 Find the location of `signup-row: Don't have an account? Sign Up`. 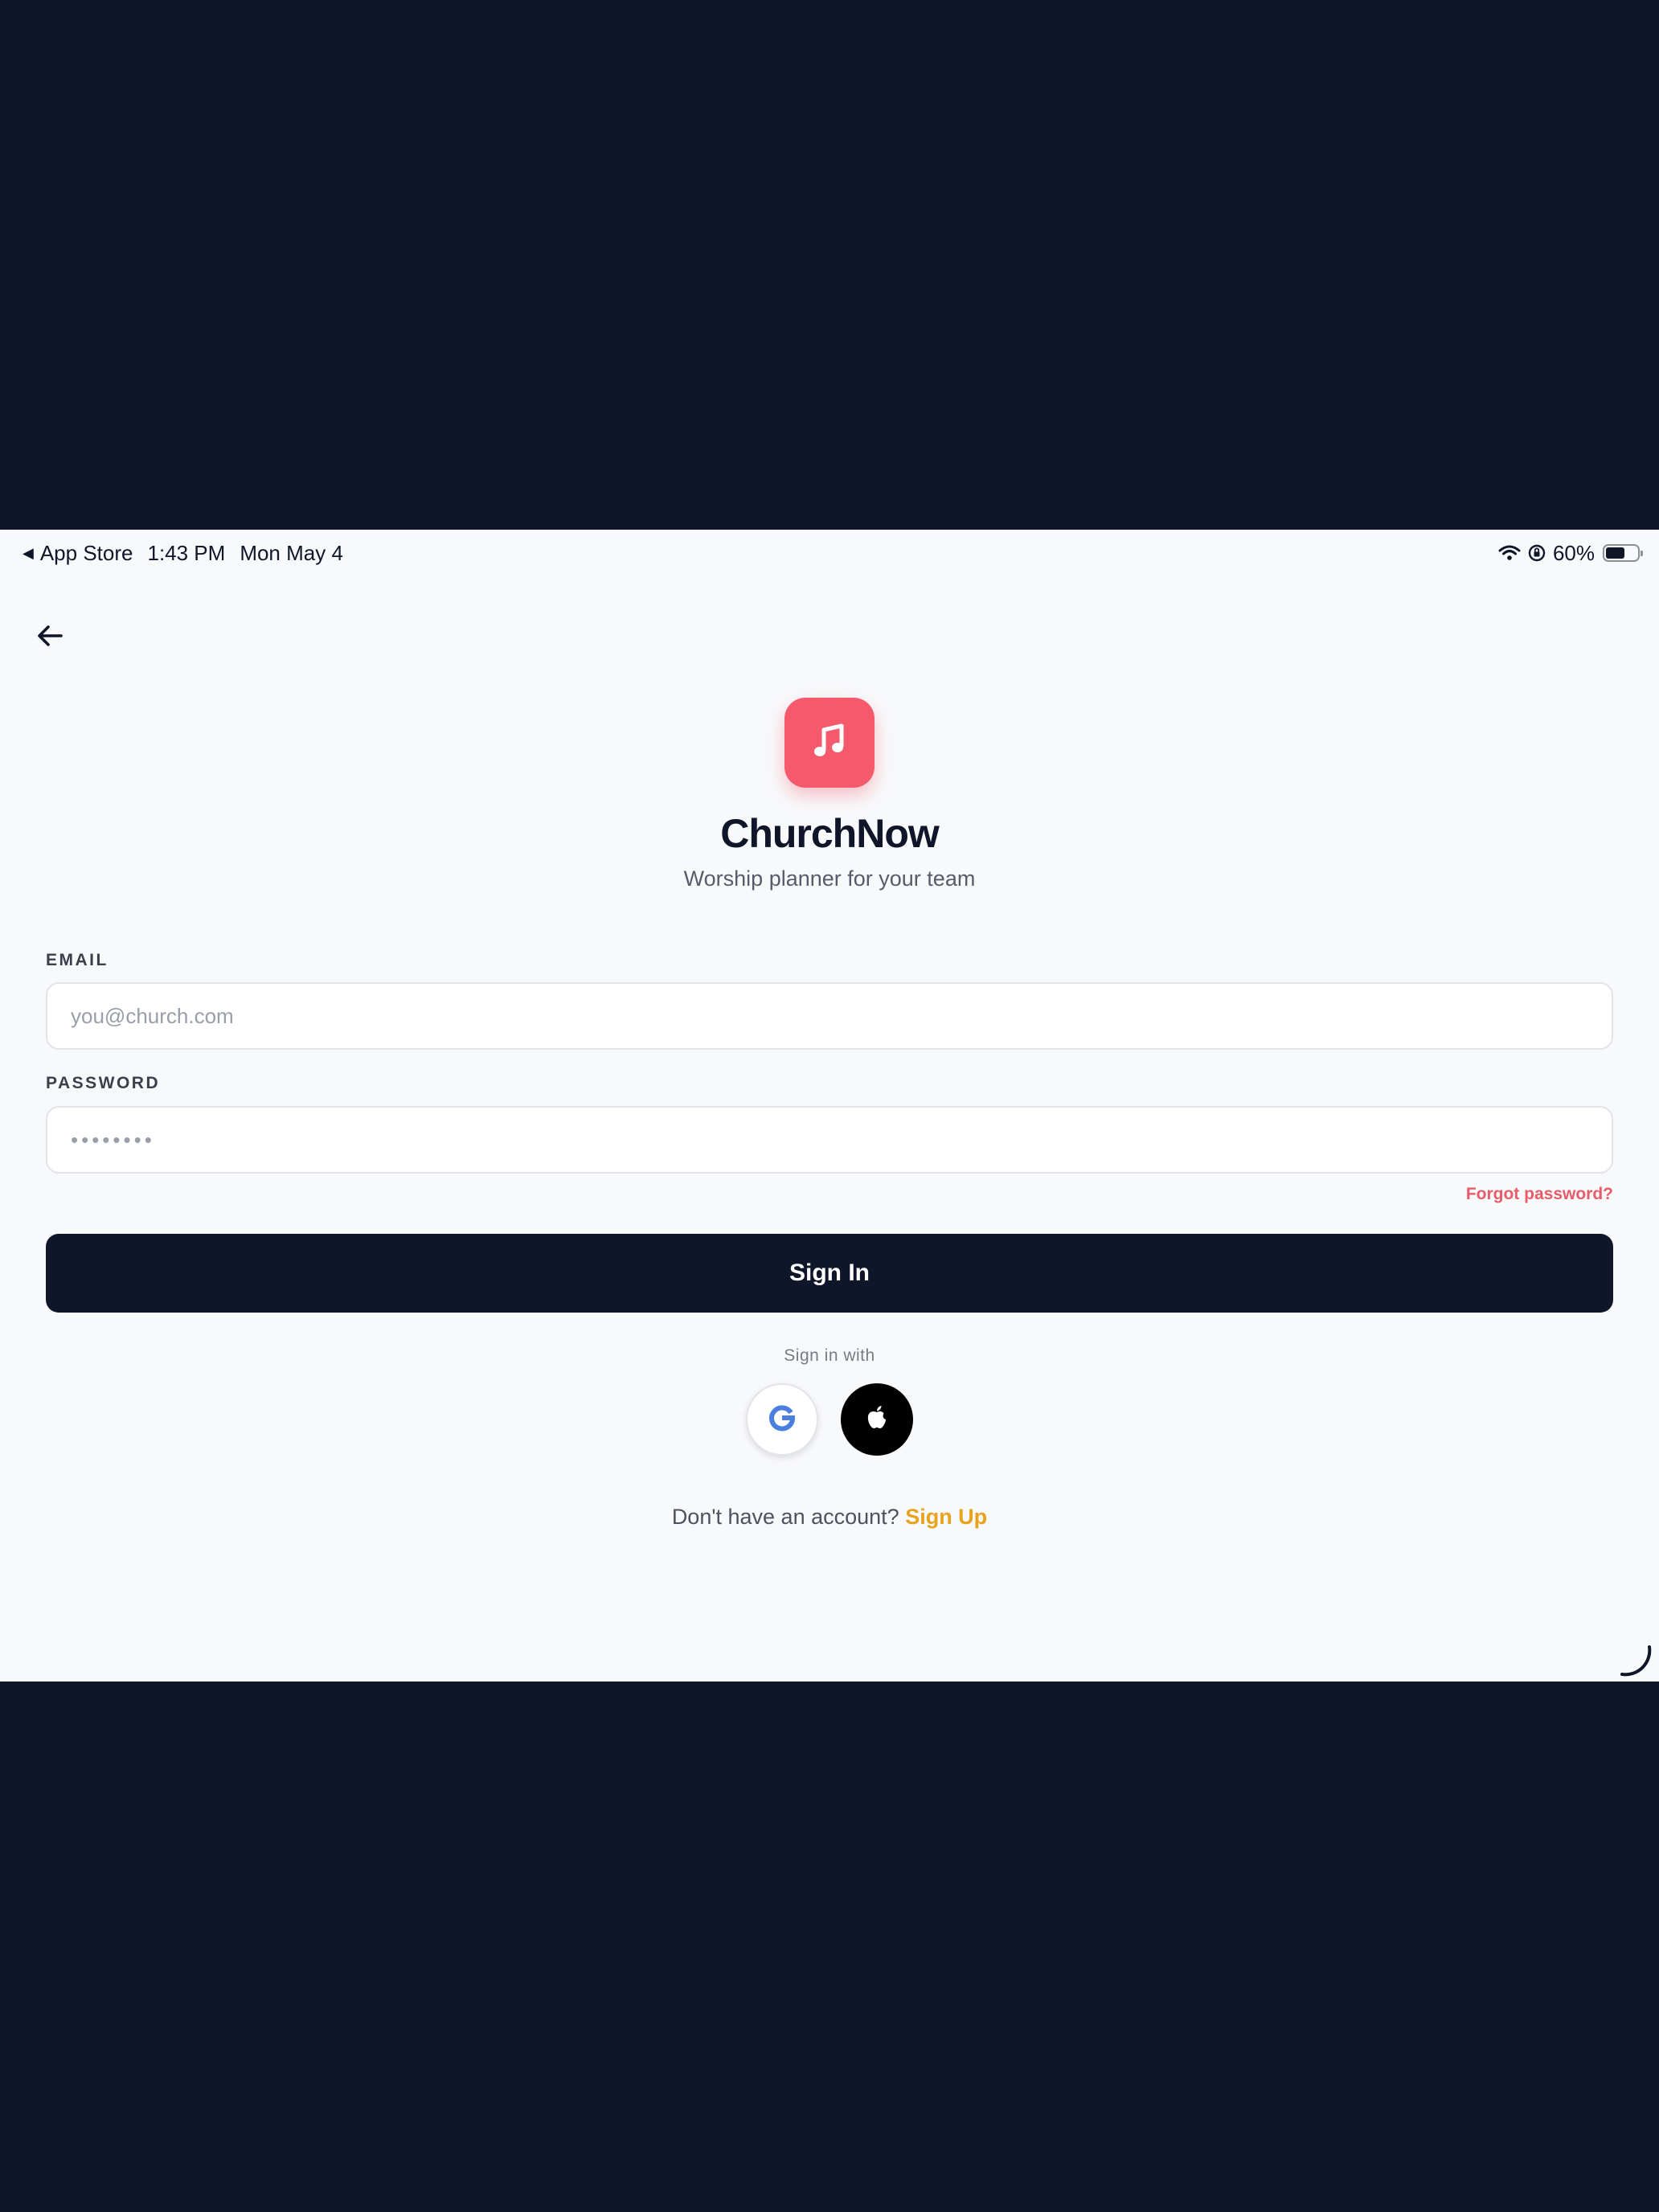

signup-row: Don't have an account? Sign Up is located at coordinates (829, 1517).